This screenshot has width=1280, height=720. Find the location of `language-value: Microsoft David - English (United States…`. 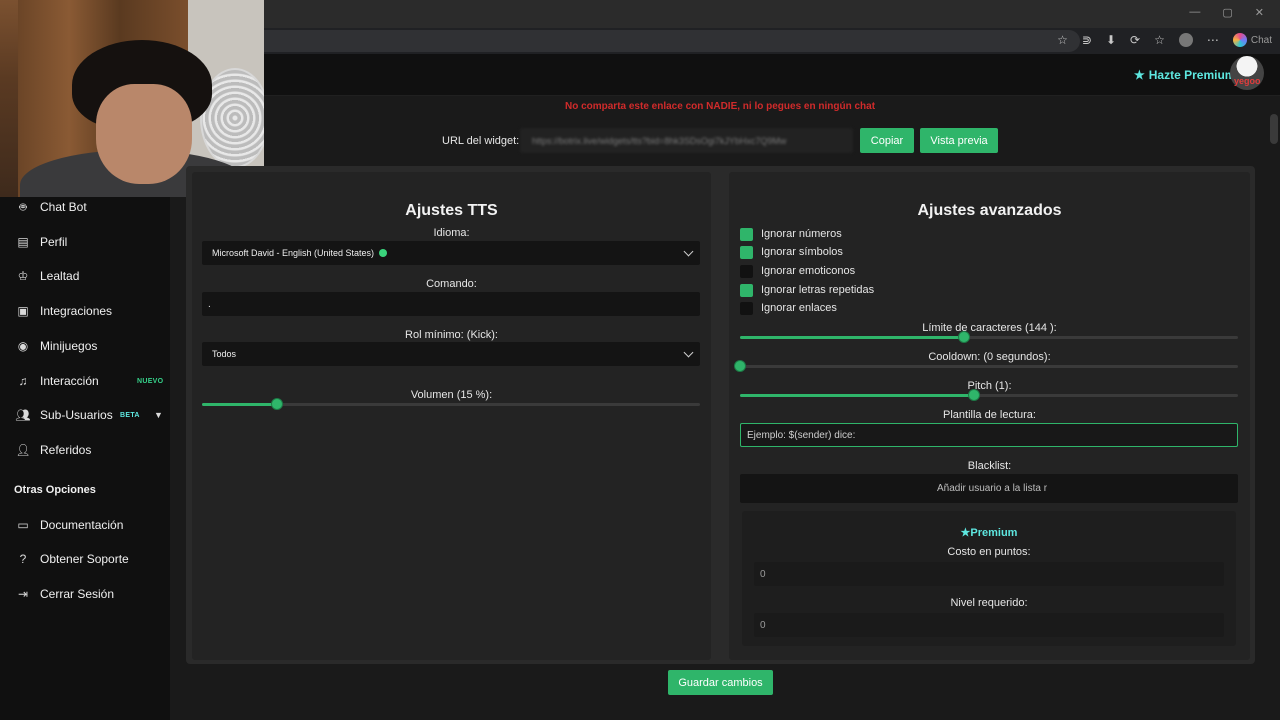

language-value: Microsoft David - English (United States… is located at coordinates (293, 253).